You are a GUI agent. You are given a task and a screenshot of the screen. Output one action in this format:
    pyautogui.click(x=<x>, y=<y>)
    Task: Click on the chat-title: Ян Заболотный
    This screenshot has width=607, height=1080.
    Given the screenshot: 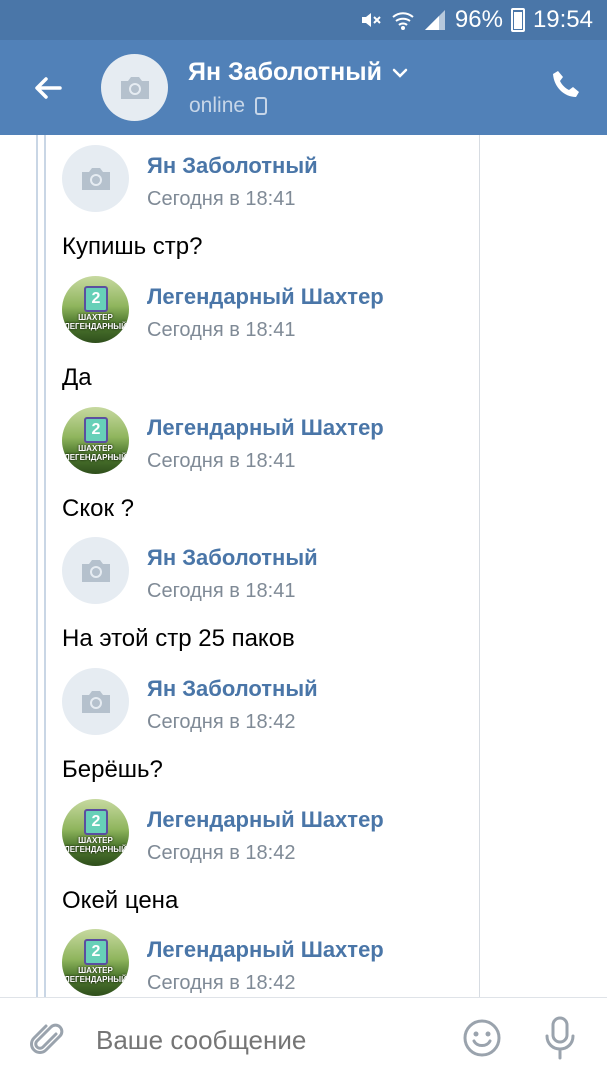 What is the action you would take?
    pyautogui.click(x=298, y=72)
    